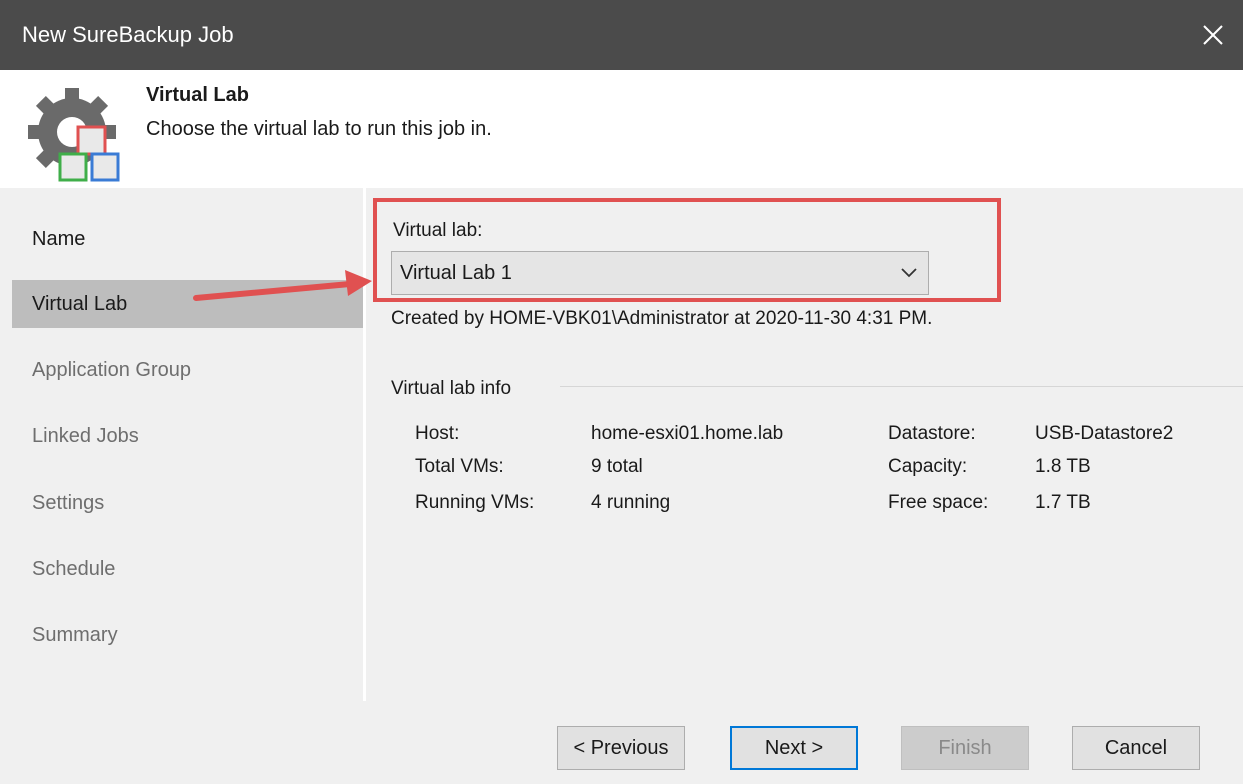 This screenshot has height=784, width=1243. What do you see at coordinates (932, 433) in the screenshot?
I see `datastore-label: Datastore:` at bounding box center [932, 433].